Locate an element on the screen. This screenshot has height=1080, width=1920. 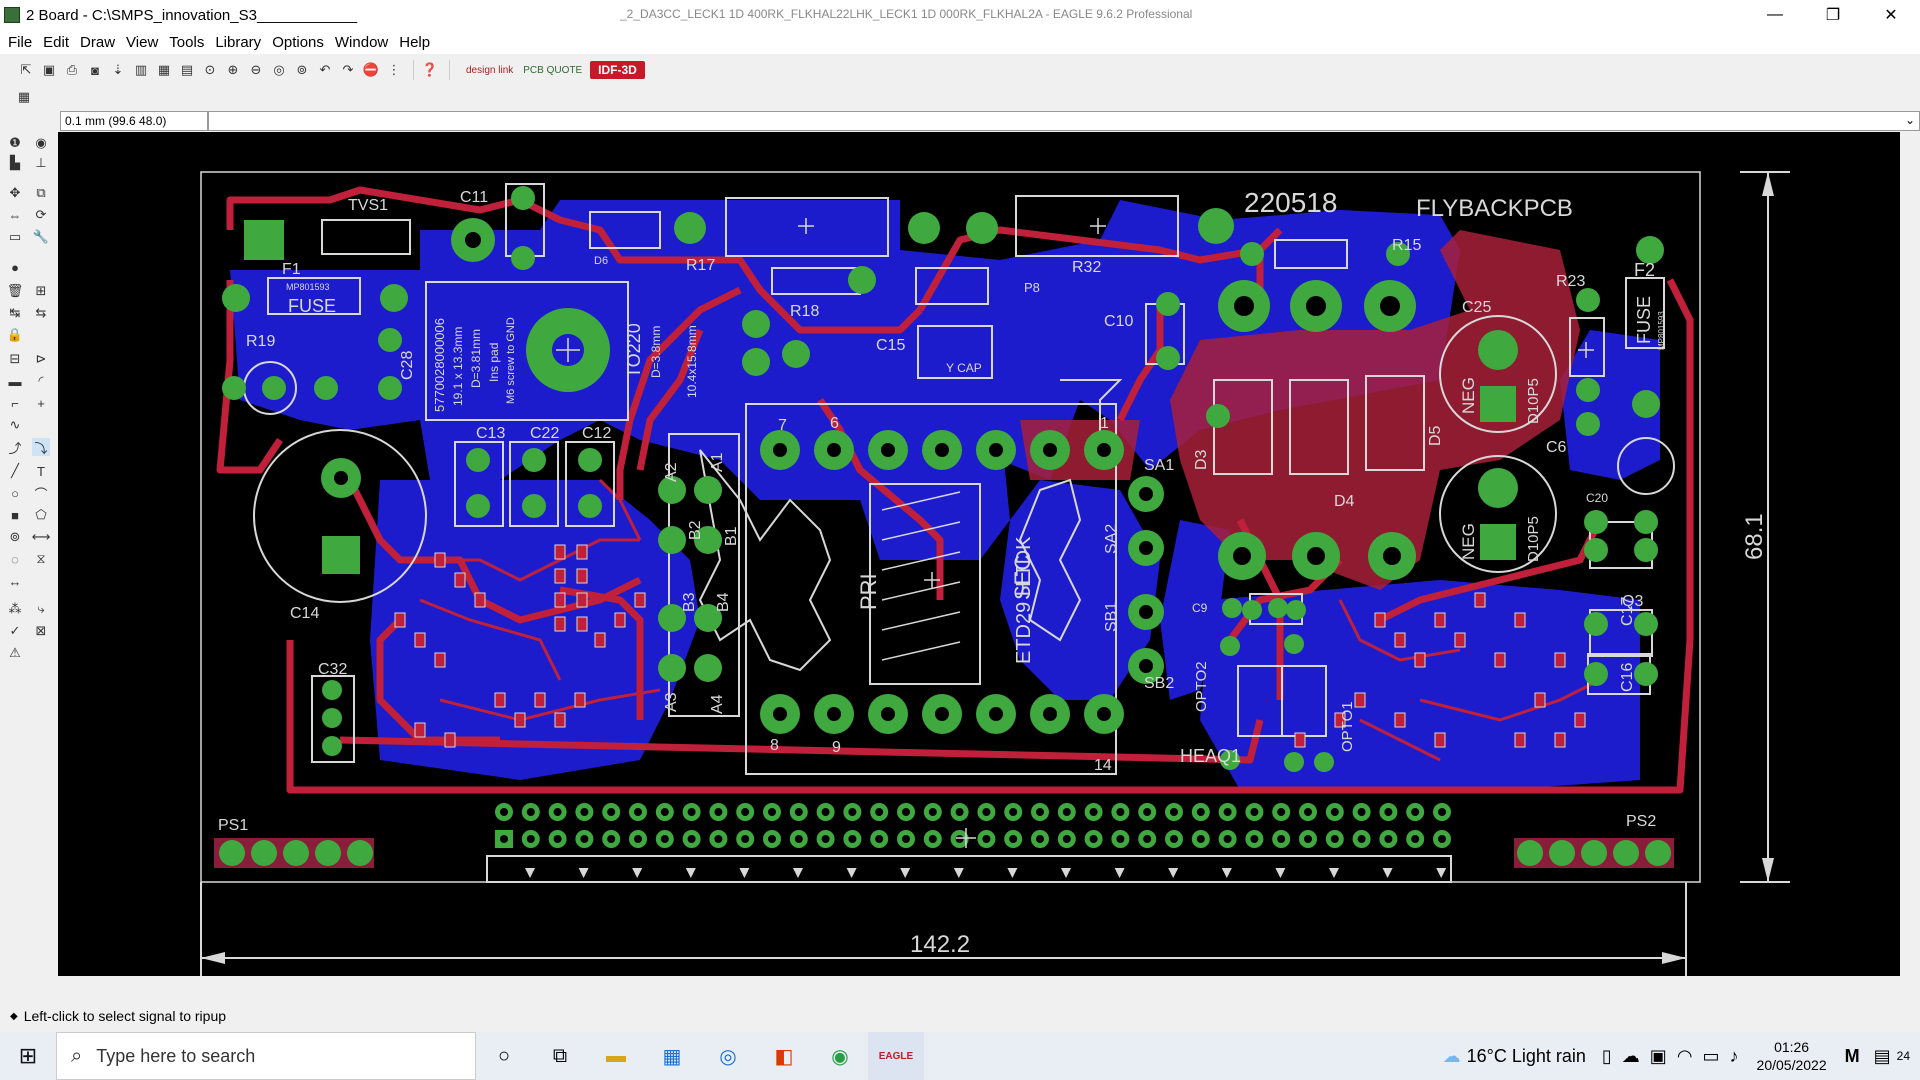
board-icon: ▦ is located at coordinates (164, 70).